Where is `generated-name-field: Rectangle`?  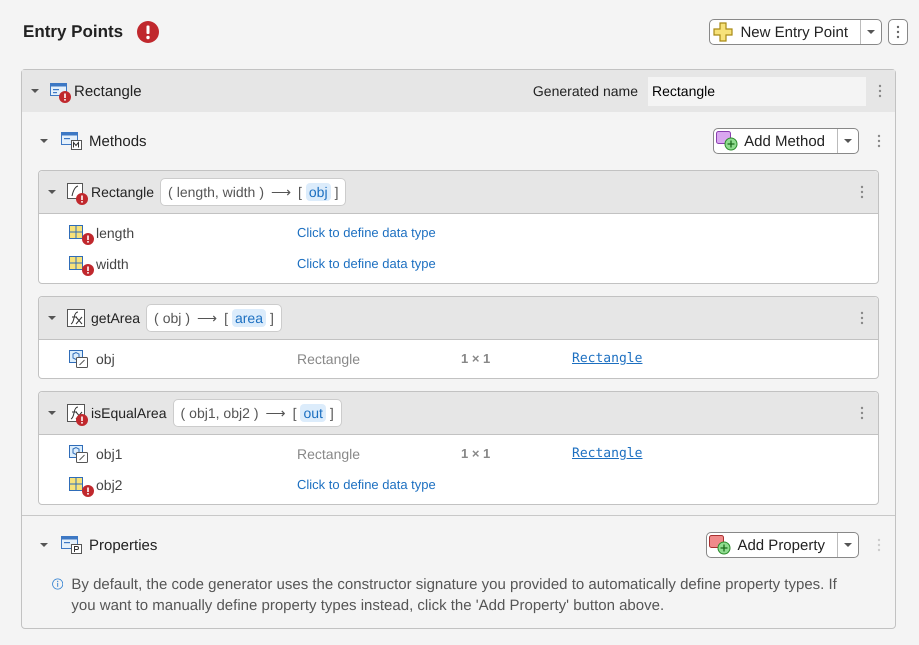 generated-name-field: Rectangle is located at coordinates (757, 91).